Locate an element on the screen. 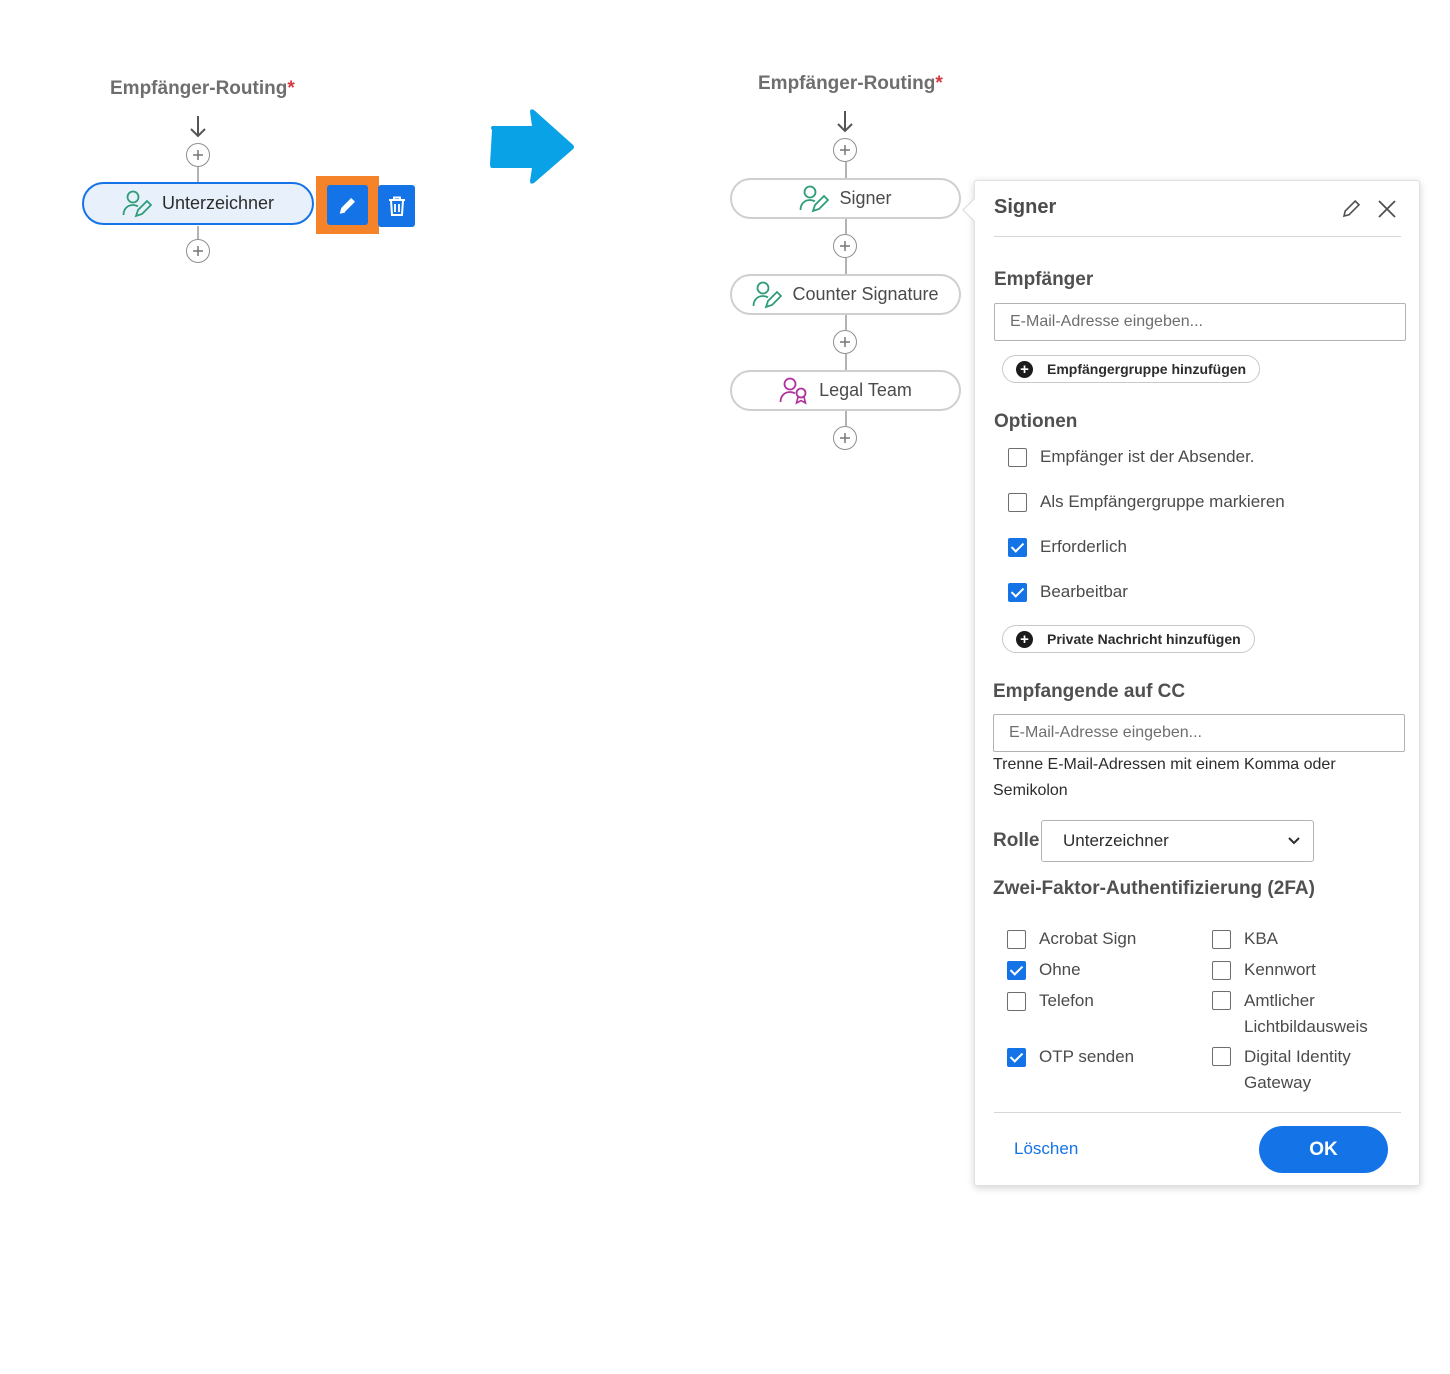  trash-icon is located at coordinates (396, 206).